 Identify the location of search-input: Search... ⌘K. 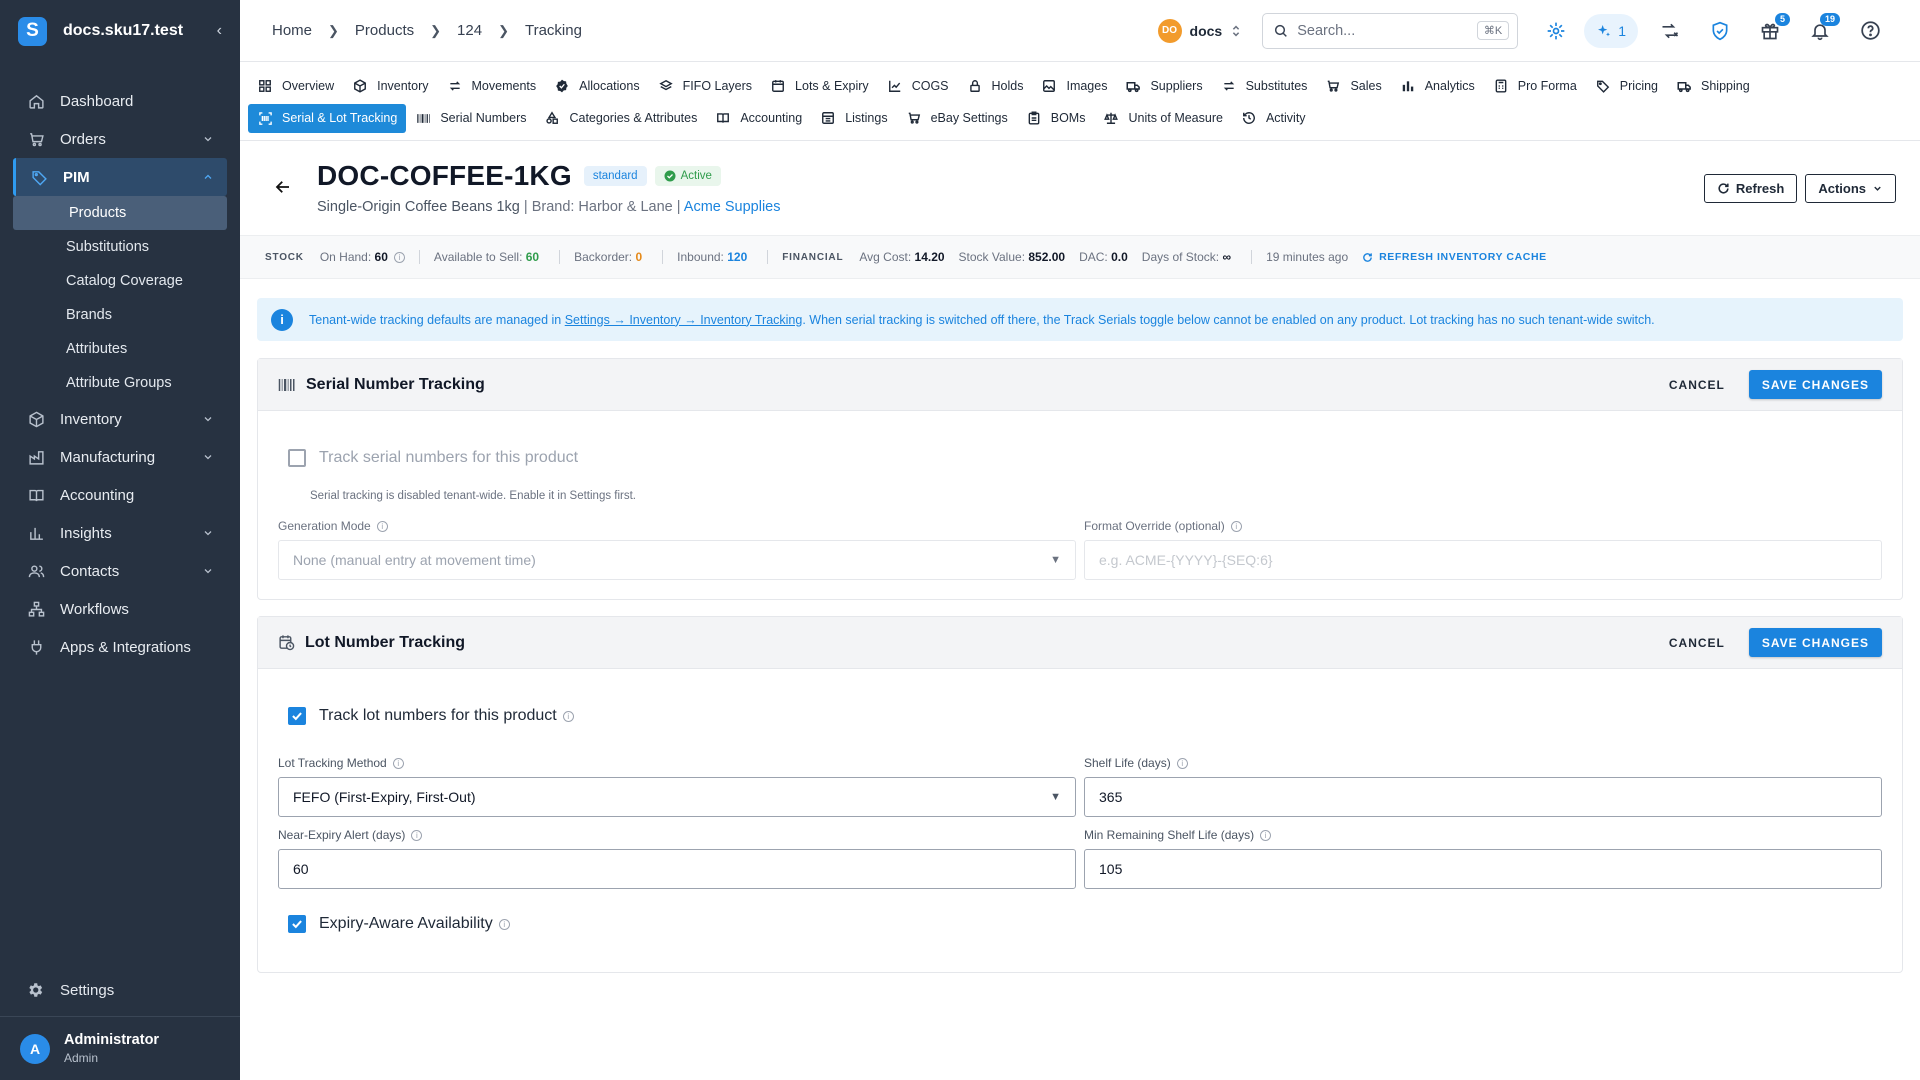
(1390, 30).